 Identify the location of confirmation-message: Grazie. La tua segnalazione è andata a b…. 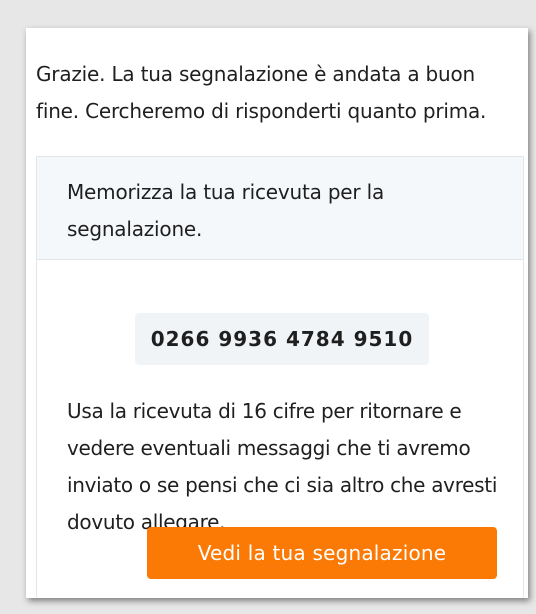
(261, 92).